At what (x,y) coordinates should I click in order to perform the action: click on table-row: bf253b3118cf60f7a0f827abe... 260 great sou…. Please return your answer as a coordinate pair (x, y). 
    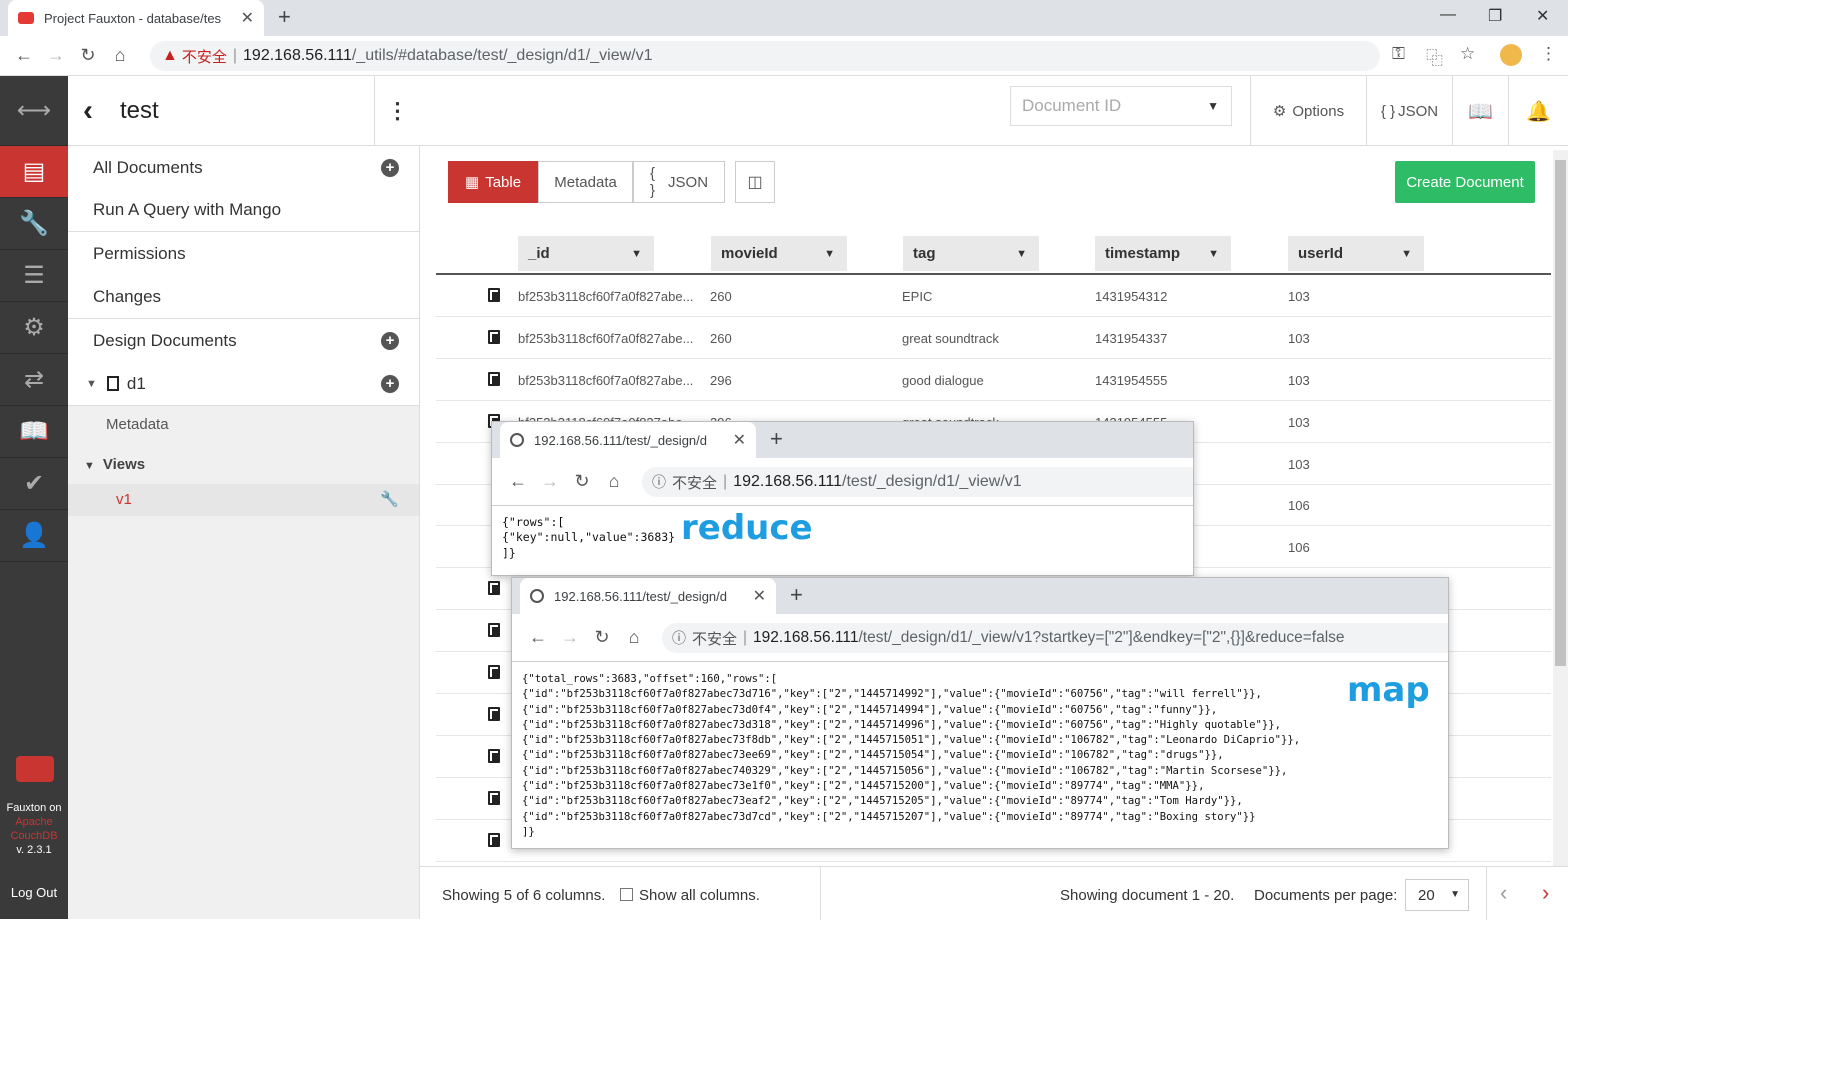
    Looking at the image, I should click on (993, 338).